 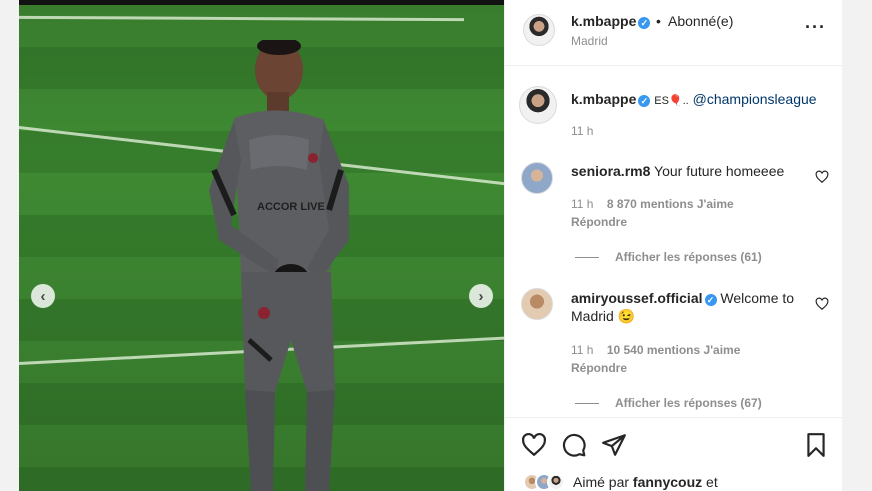 I want to click on page-background-right, so click(x=857, y=245).